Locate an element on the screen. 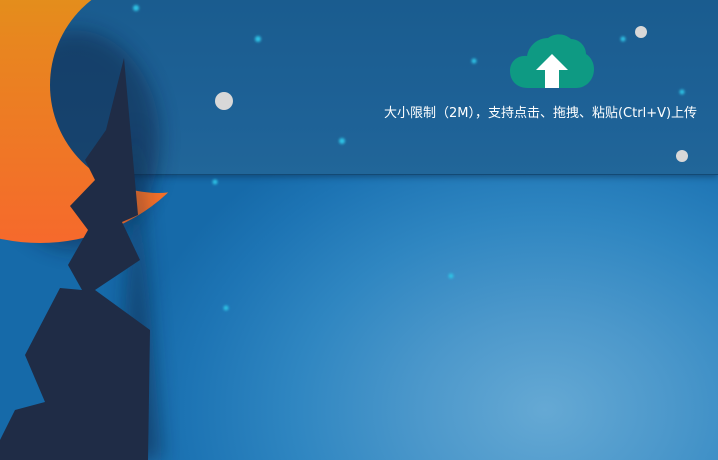 The image size is (718, 460). upload-hint-text: 大小限制（2M），支持点击、拖拽、粘贴(Ctrl+V)上传 is located at coordinates (551, 114).